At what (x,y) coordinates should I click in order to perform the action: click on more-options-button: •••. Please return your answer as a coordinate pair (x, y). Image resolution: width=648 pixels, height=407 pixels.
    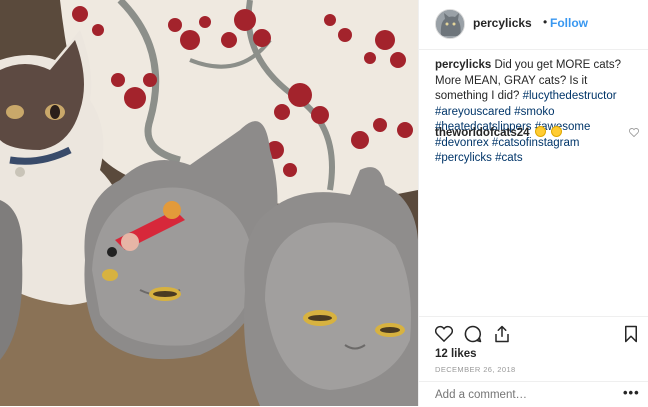
    Looking at the image, I should click on (631, 392).